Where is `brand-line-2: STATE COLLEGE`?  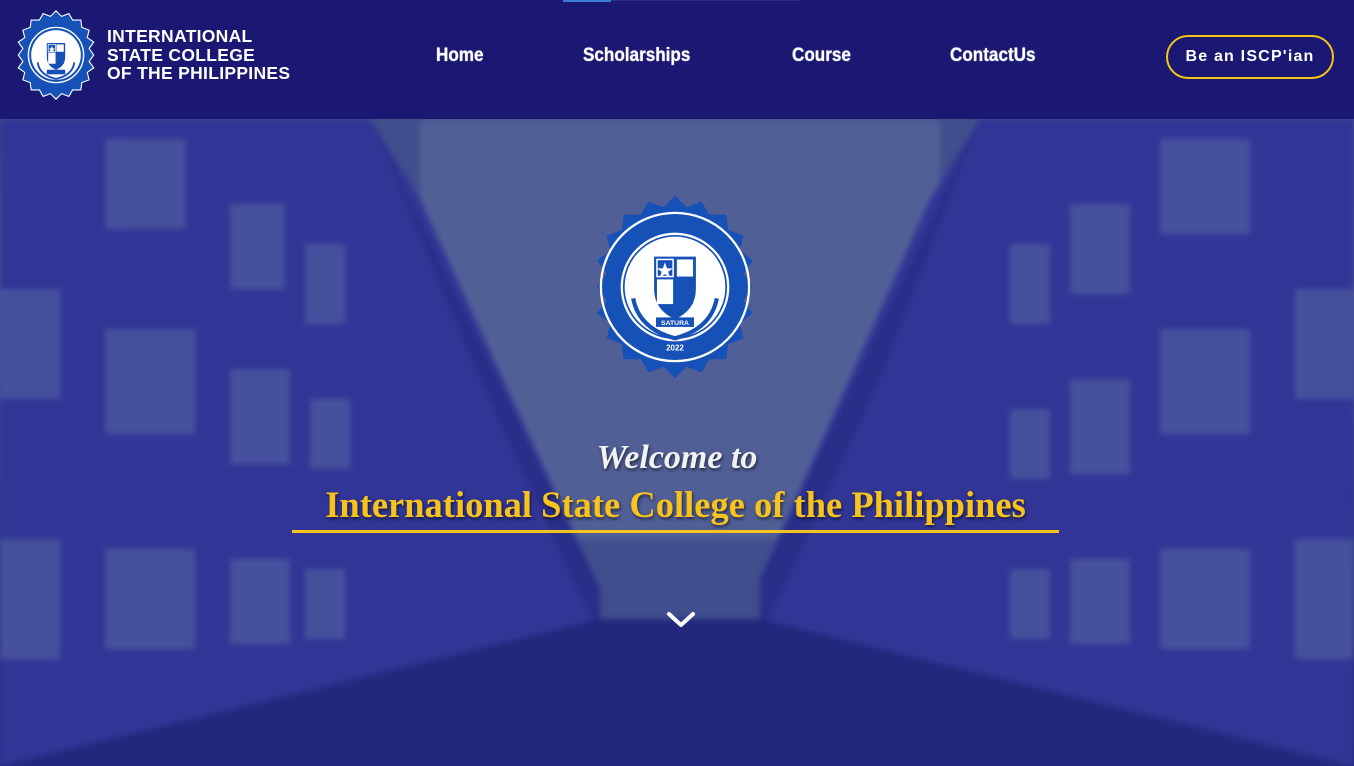
brand-line-2: STATE COLLEGE is located at coordinates (181, 54).